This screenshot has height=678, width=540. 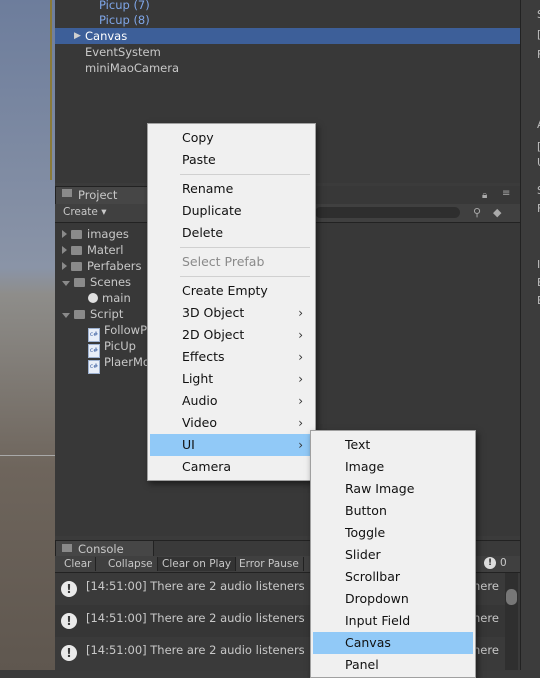 What do you see at coordinates (269, 564) in the screenshot?
I see `error-pause-button: Error Pause` at bounding box center [269, 564].